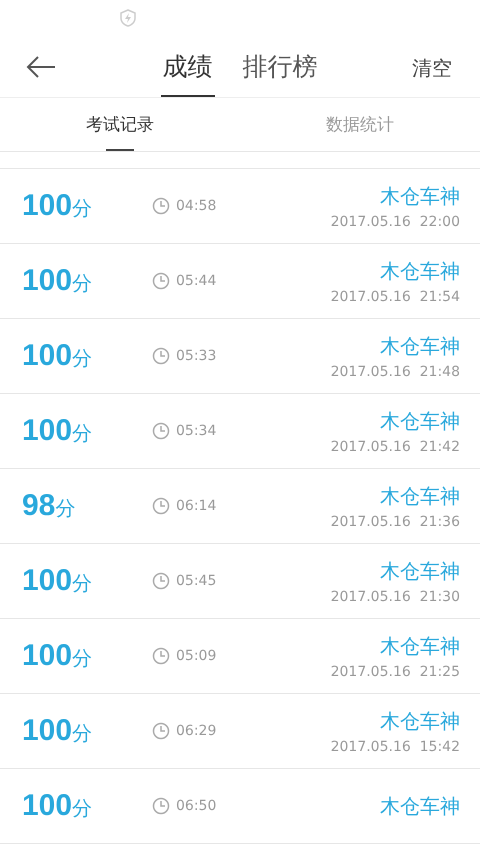 This screenshot has width=480, height=853. Describe the element at coordinates (395, 522) in the screenshot. I see `date-time: 2017.05.16 21:36` at that location.